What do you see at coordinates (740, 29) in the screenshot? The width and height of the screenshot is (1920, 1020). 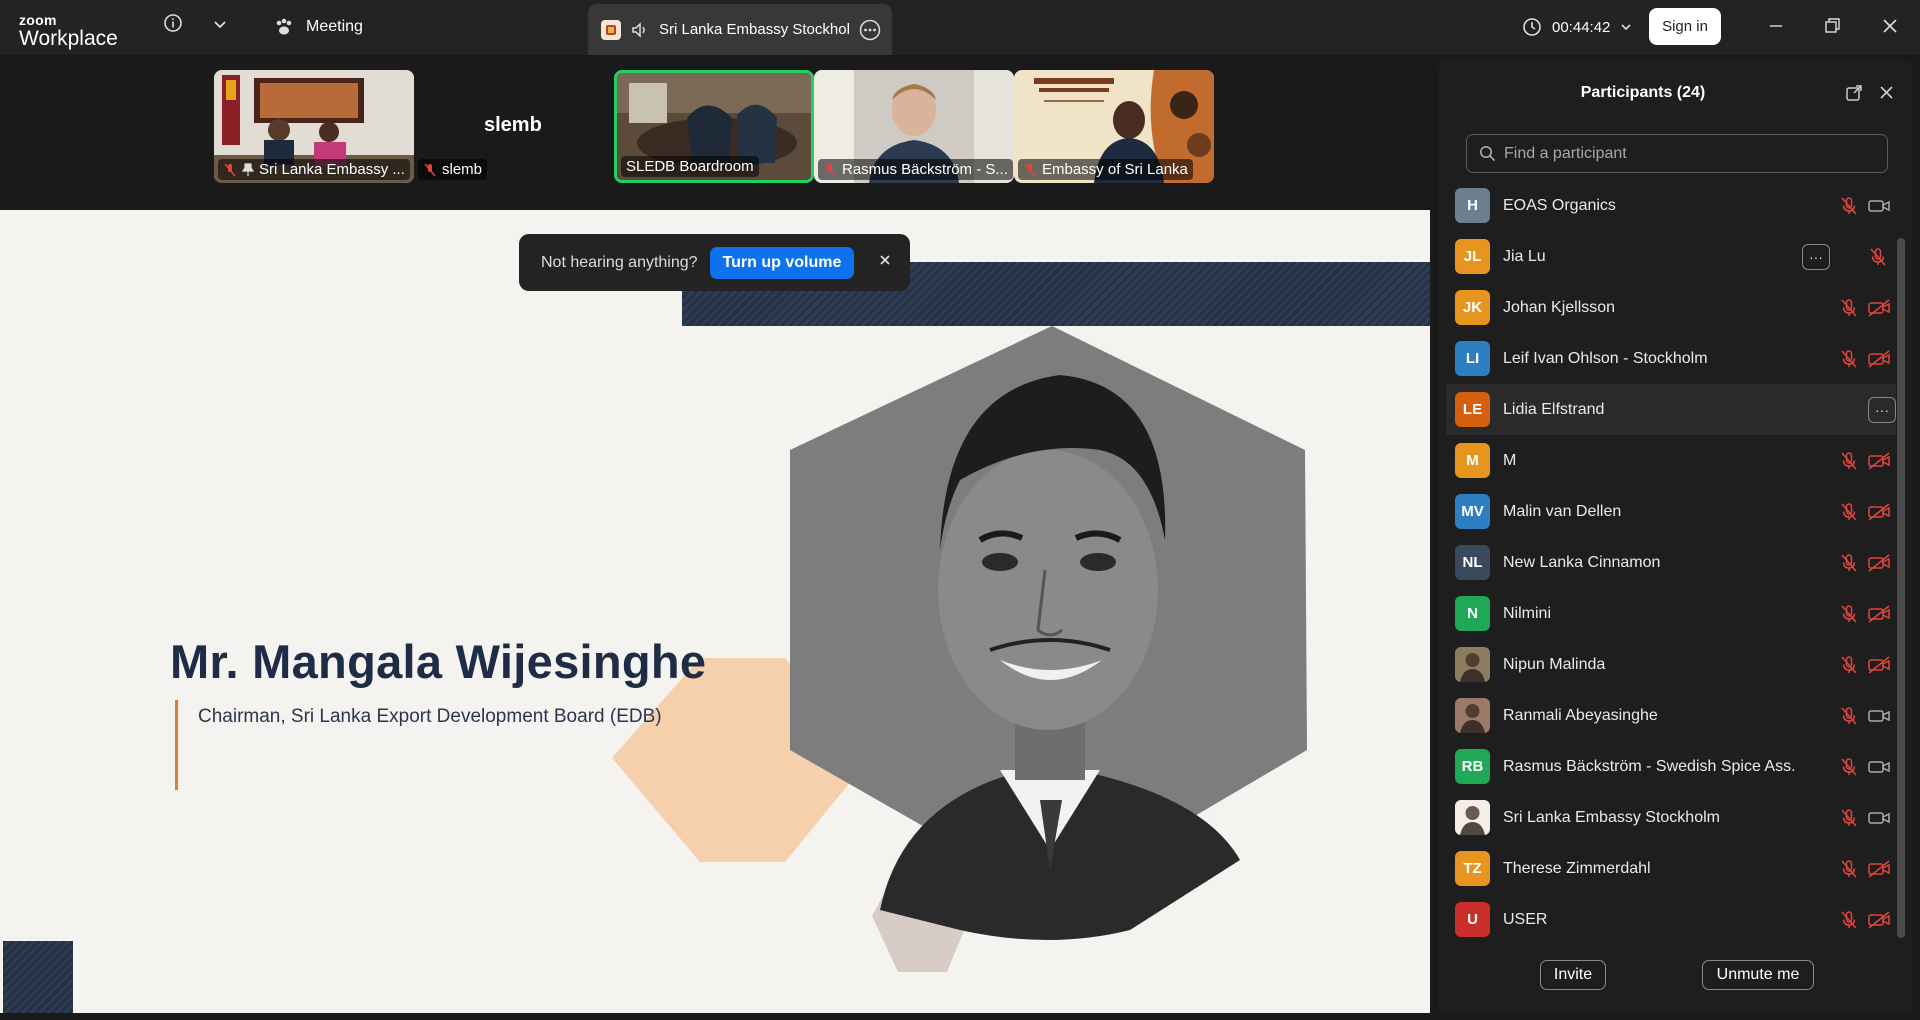 I see `meeting-tab: Sri Lanka Embassy Stockholm` at bounding box center [740, 29].